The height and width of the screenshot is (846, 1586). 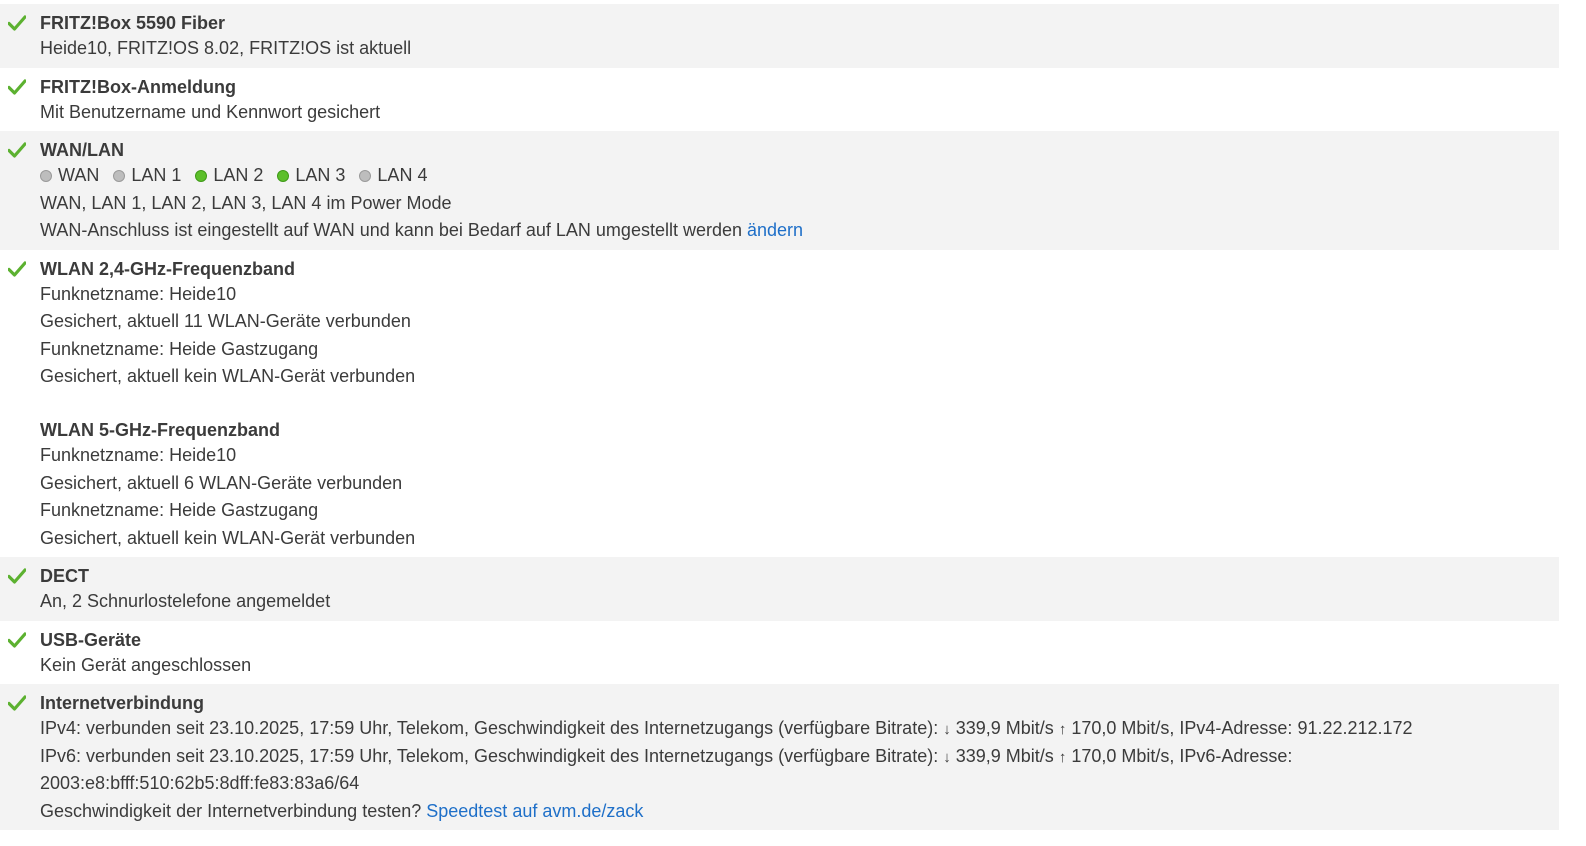 I want to click on item-title: Internetverbindung, so click(x=122, y=703).